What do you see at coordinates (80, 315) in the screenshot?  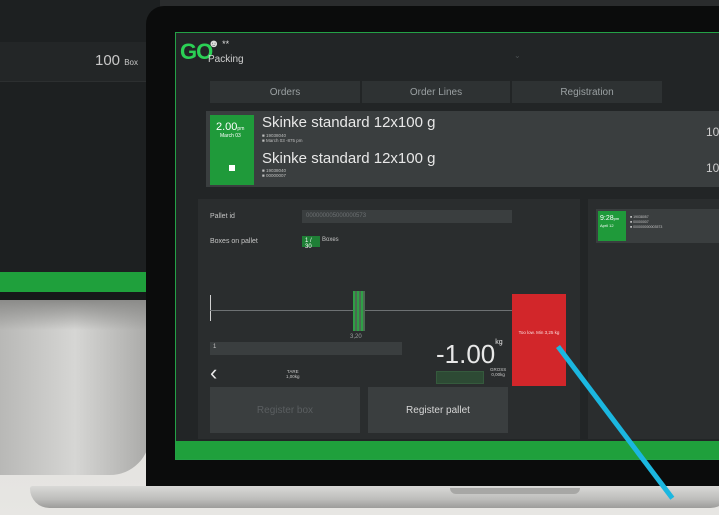 I see `stand-shadow` at bounding box center [80, 315].